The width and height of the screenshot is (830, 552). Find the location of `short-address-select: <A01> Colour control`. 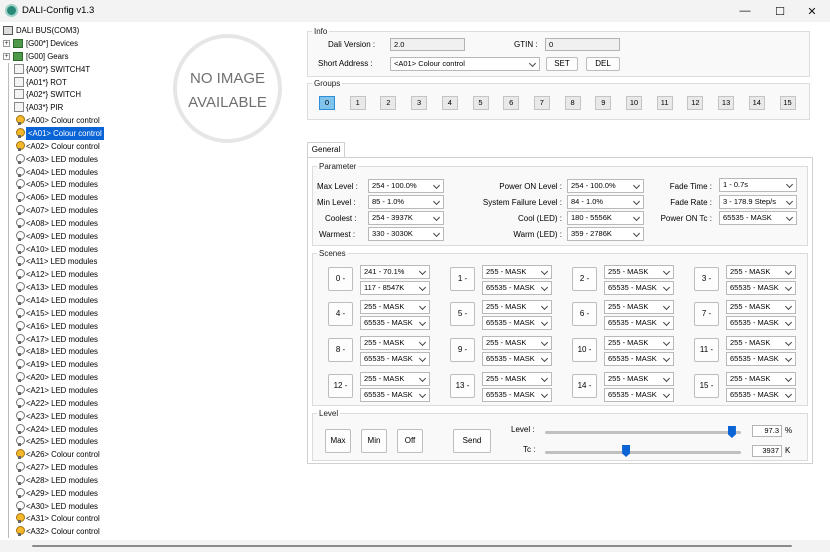

short-address-select: <A01> Colour control is located at coordinates (465, 64).